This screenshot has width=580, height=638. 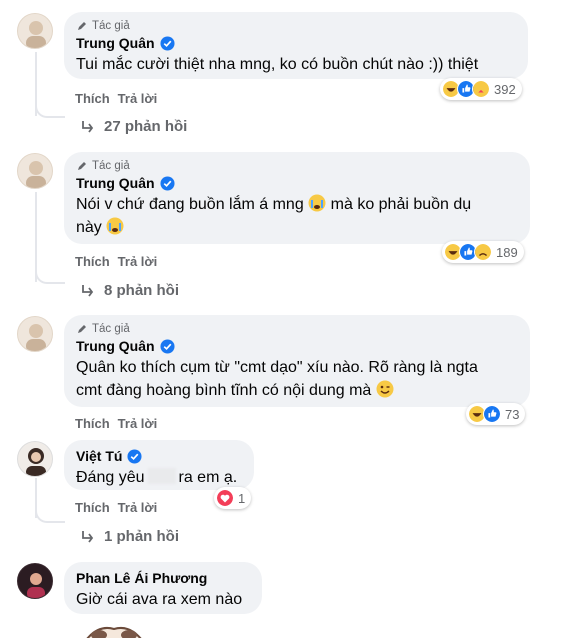 What do you see at coordinates (114, 629) in the screenshot?
I see `attached-image-partial` at bounding box center [114, 629].